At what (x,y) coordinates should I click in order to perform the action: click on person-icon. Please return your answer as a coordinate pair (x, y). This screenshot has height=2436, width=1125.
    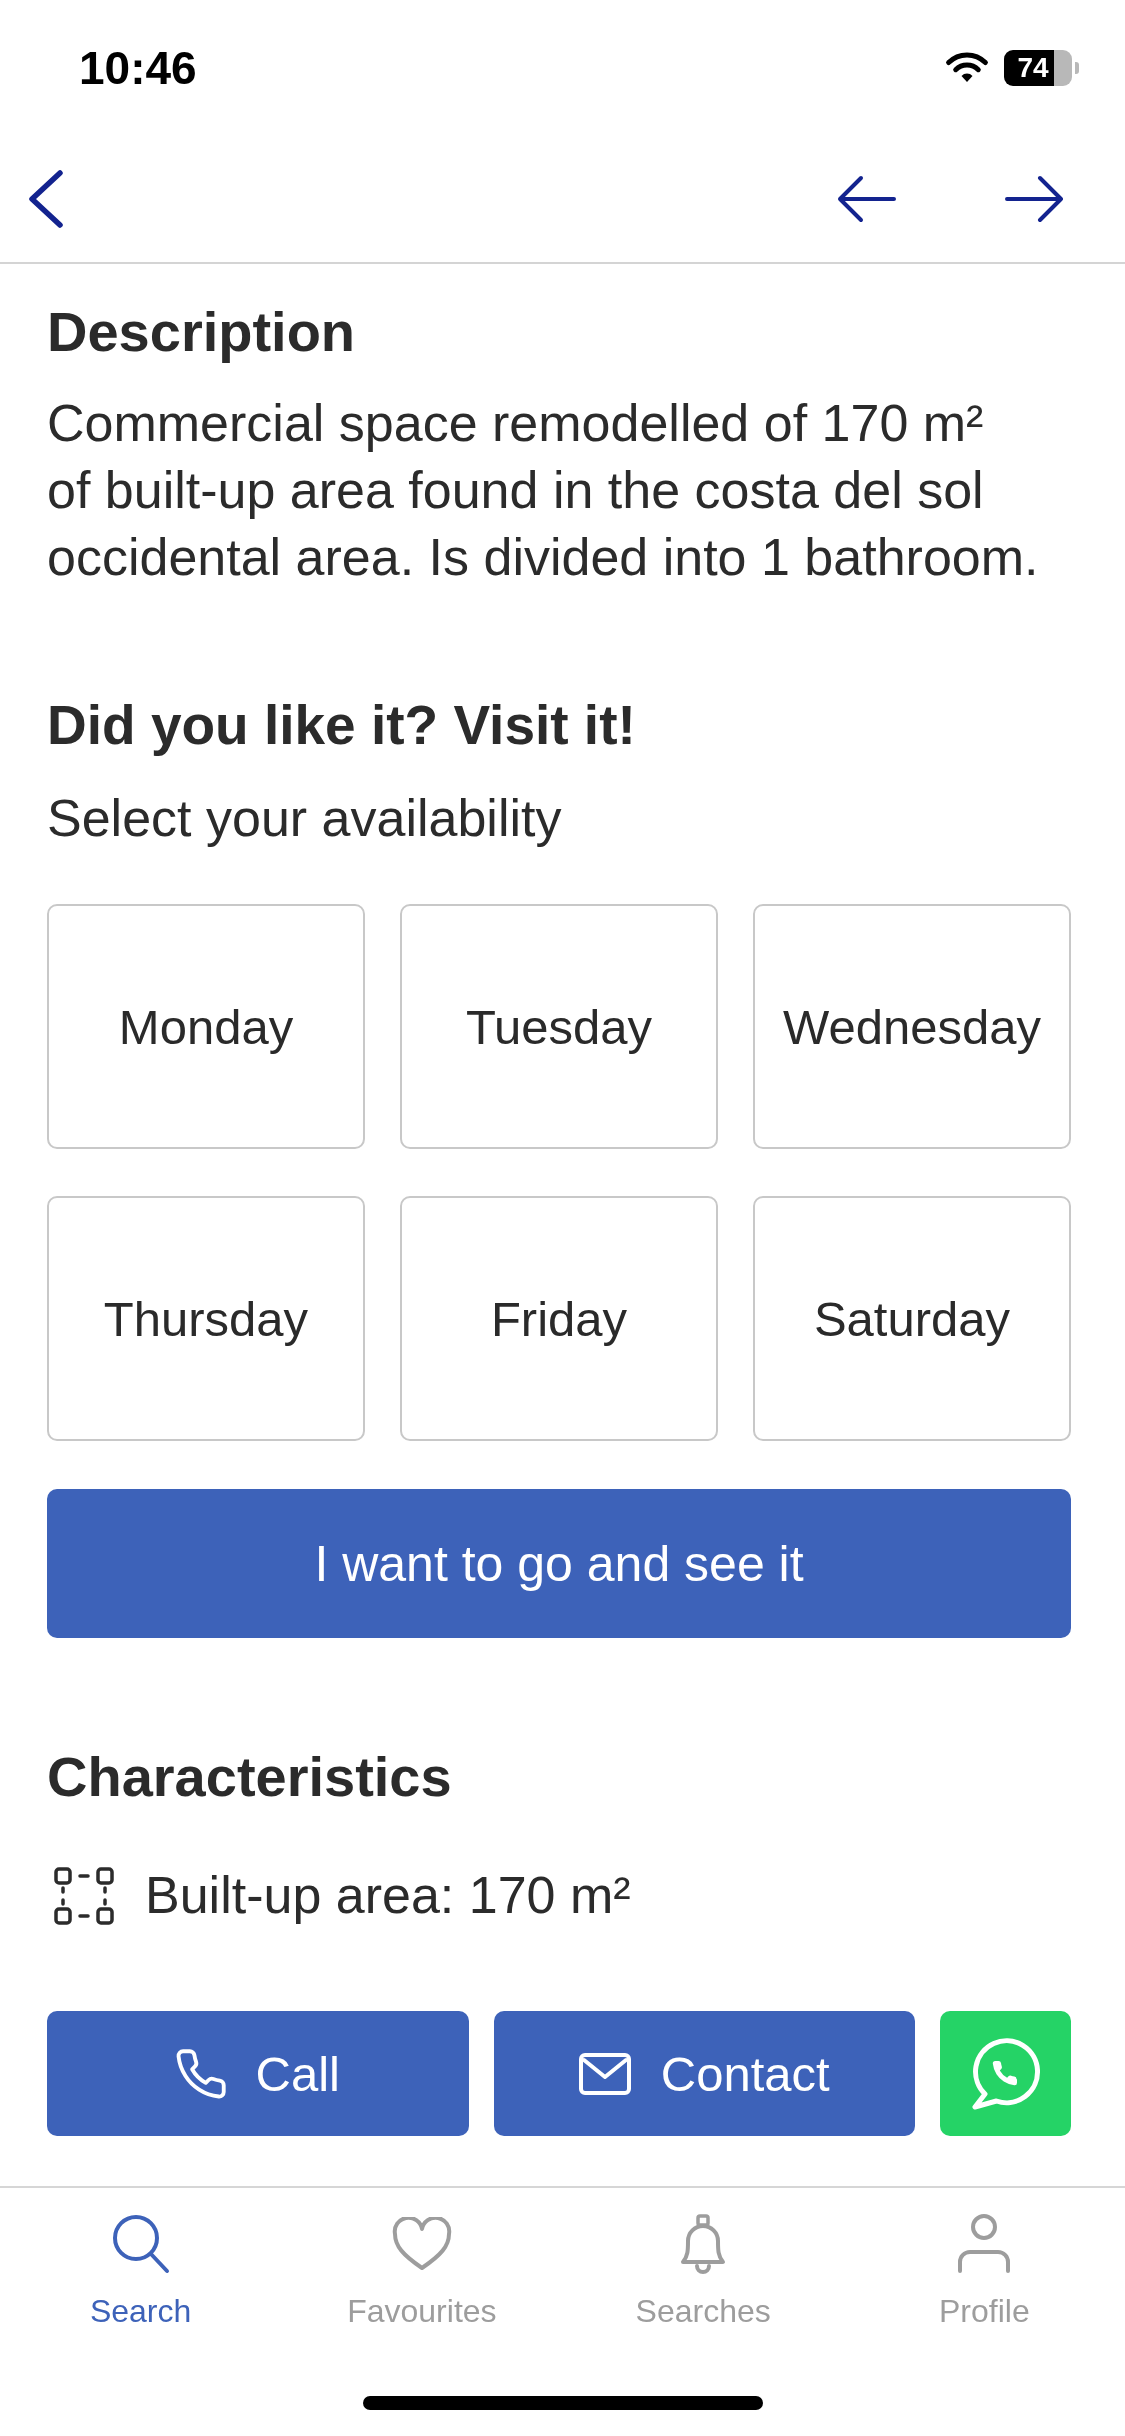
    Looking at the image, I should click on (984, 2243).